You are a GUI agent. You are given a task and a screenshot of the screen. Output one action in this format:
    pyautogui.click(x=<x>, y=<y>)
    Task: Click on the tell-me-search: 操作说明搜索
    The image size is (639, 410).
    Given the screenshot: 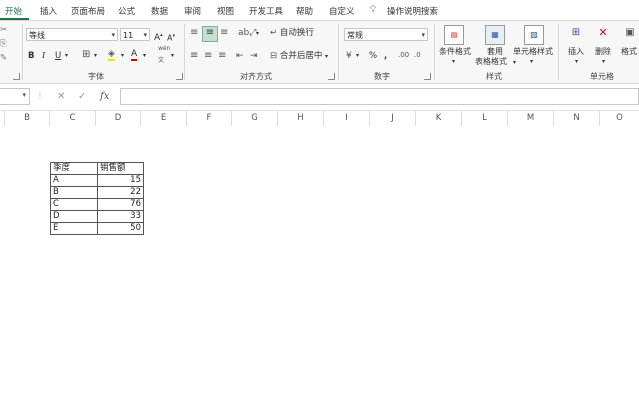 What is the action you would take?
    pyautogui.click(x=412, y=11)
    